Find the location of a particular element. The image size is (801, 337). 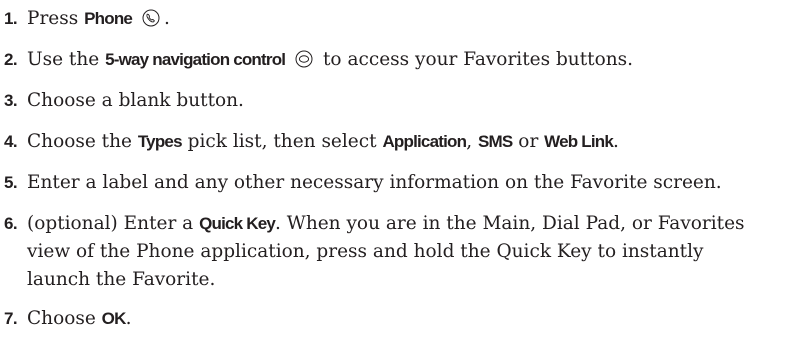

step-text-segment: , is located at coordinates (472, 141).